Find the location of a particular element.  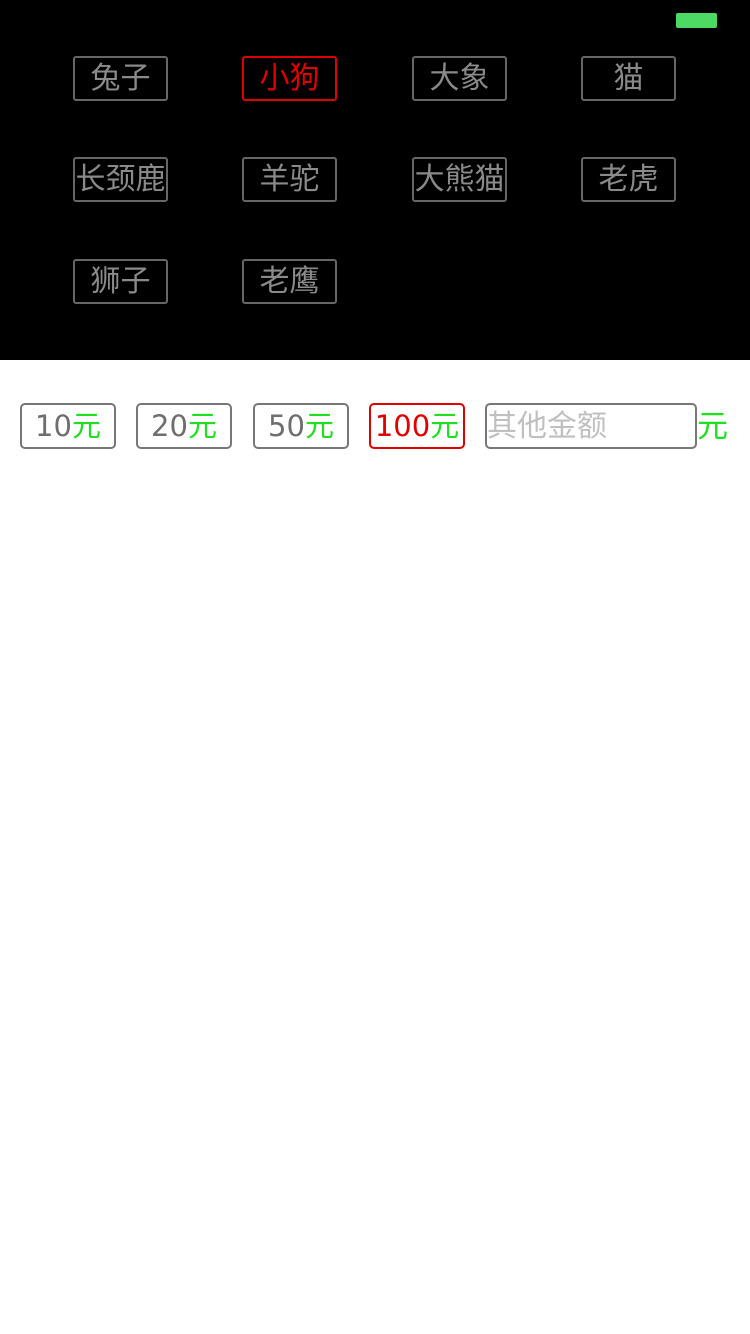

animal-button-elephant: 大象 is located at coordinates (459, 78).